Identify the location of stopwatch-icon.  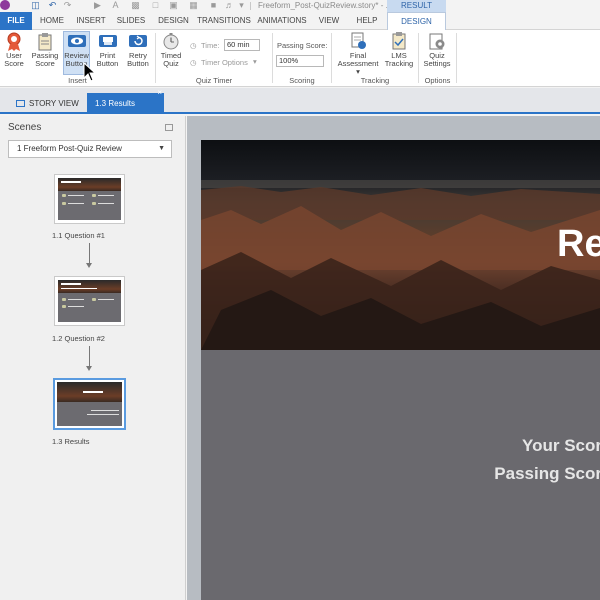
(171, 41).